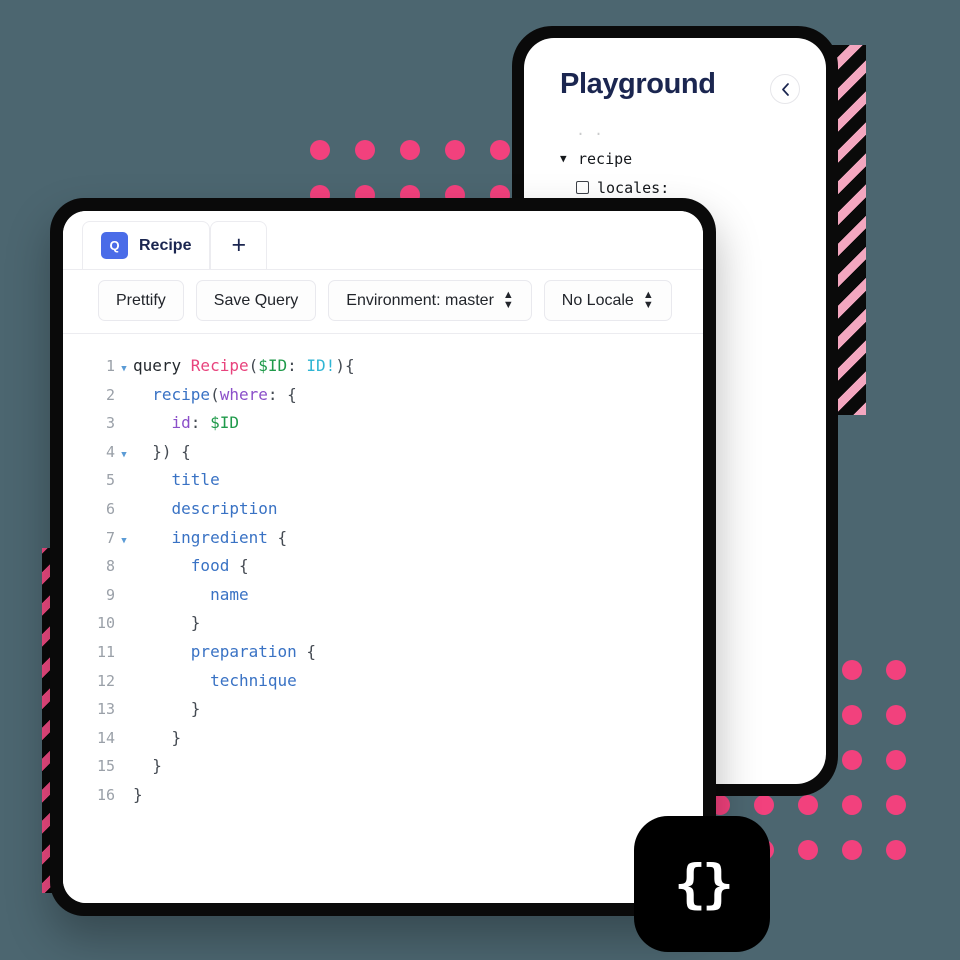 The width and height of the screenshot is (960, 960). I want to click on line-number: 2, so click(110, 394).